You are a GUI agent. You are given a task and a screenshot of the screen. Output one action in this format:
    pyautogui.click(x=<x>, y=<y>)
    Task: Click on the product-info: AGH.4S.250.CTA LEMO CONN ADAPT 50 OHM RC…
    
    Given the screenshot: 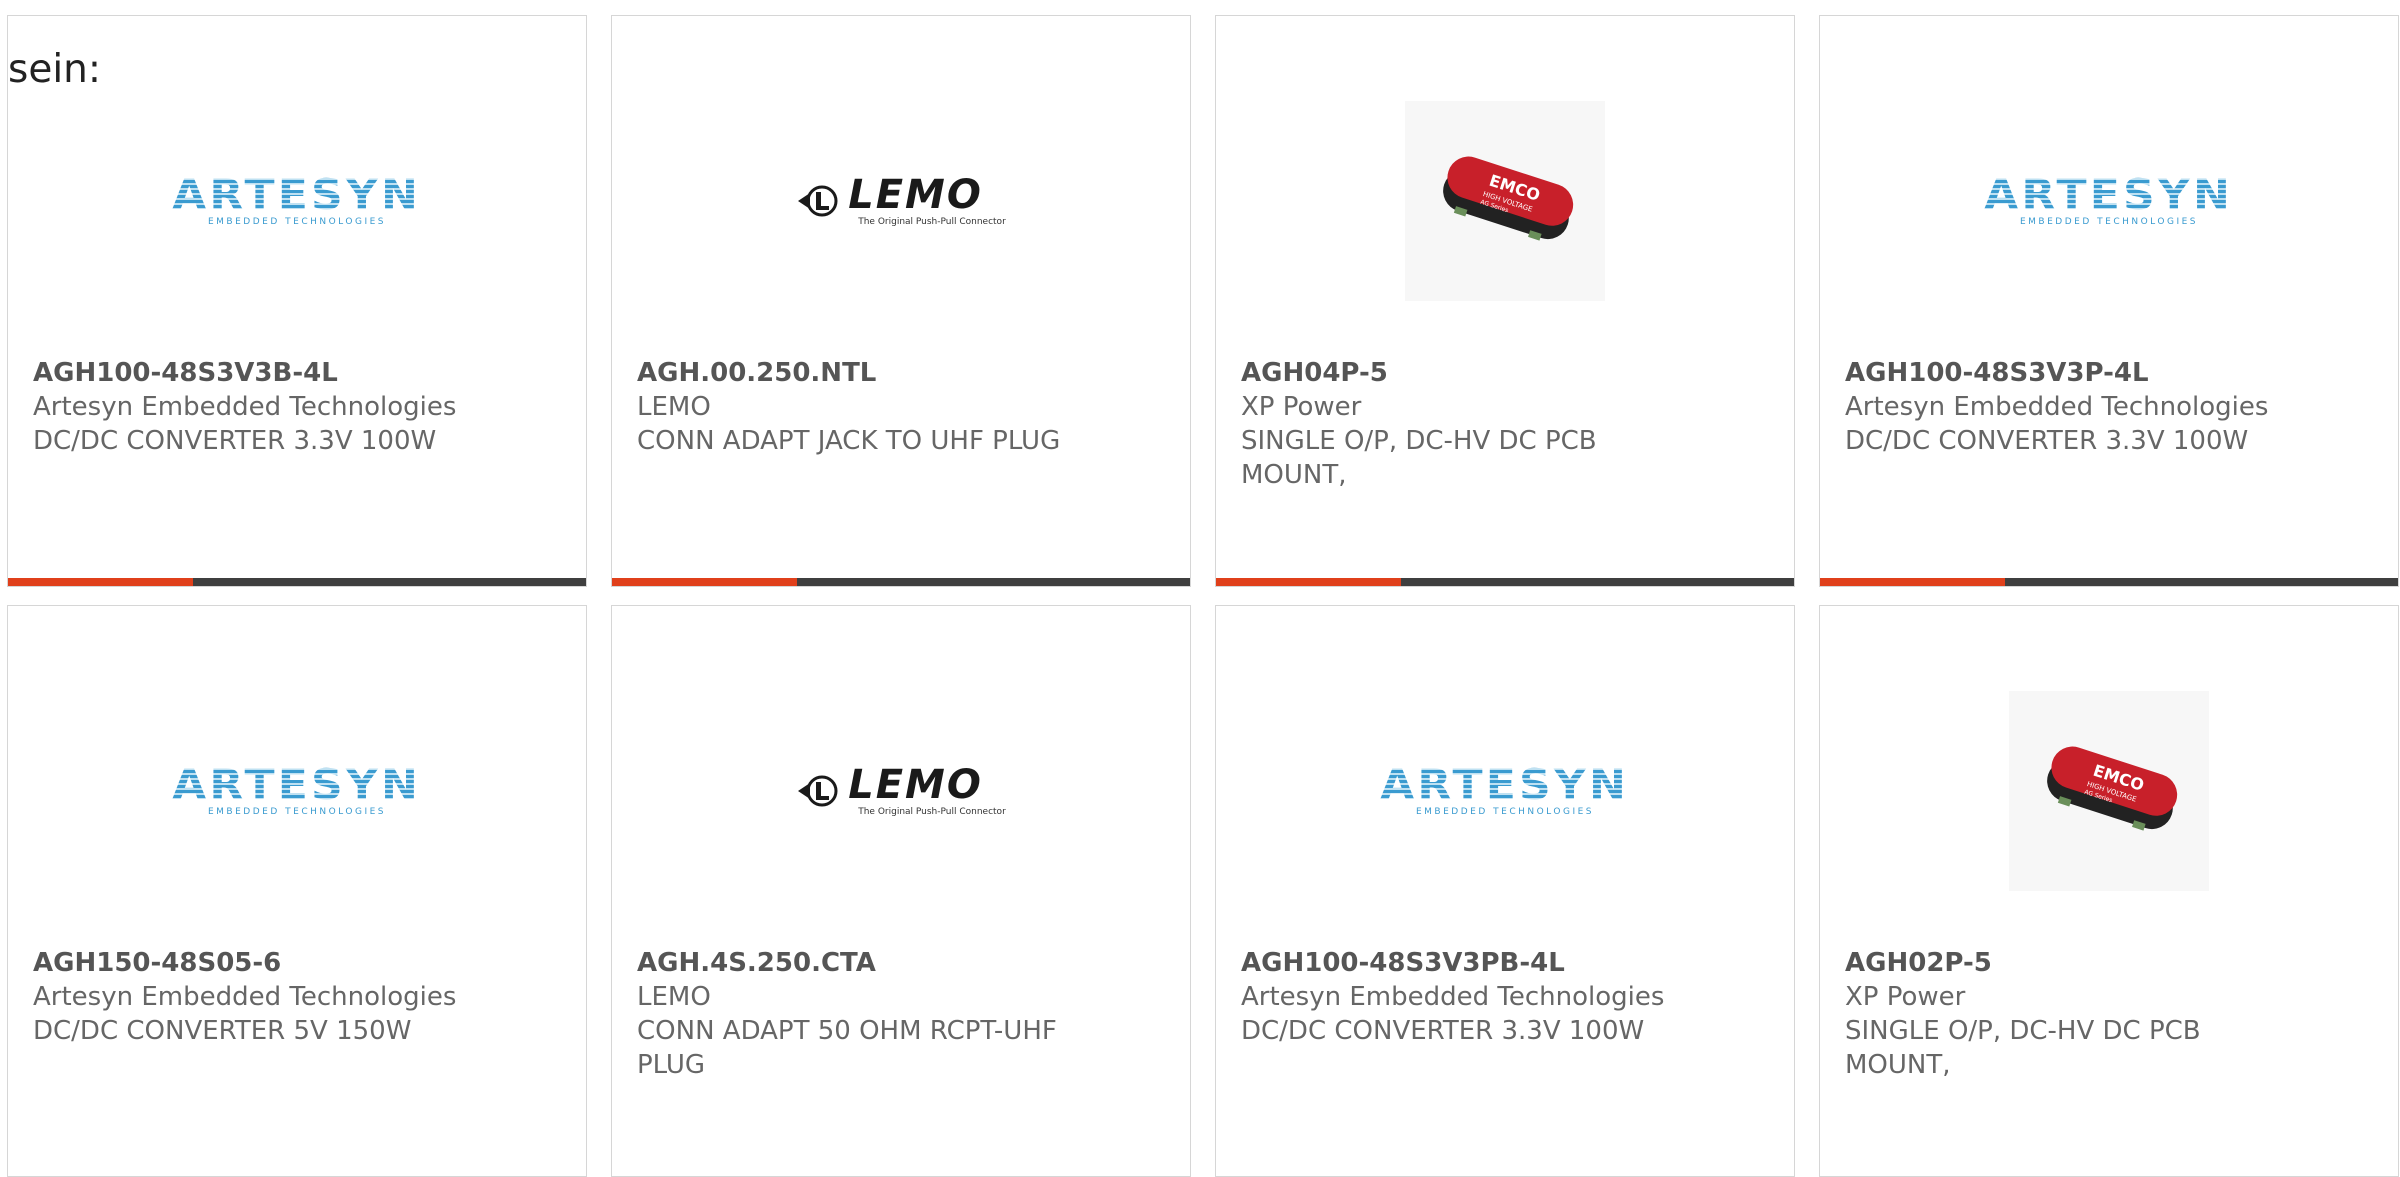 What is the action you would take?
    pyautogui.click(x=867, y=1014)
    